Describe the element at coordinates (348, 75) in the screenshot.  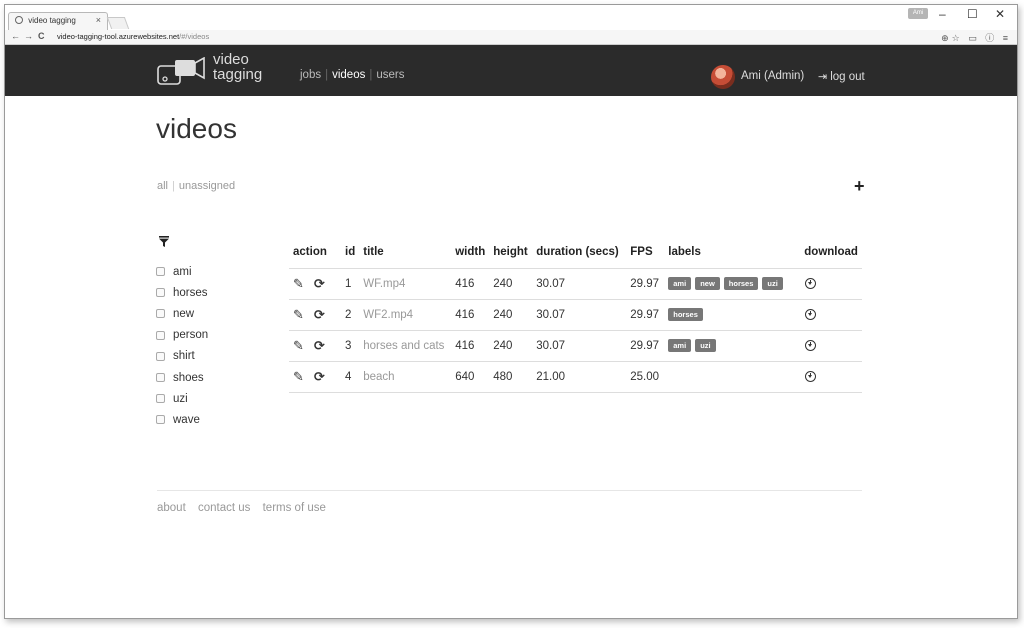
I see `nav-videos: videos` at that location.